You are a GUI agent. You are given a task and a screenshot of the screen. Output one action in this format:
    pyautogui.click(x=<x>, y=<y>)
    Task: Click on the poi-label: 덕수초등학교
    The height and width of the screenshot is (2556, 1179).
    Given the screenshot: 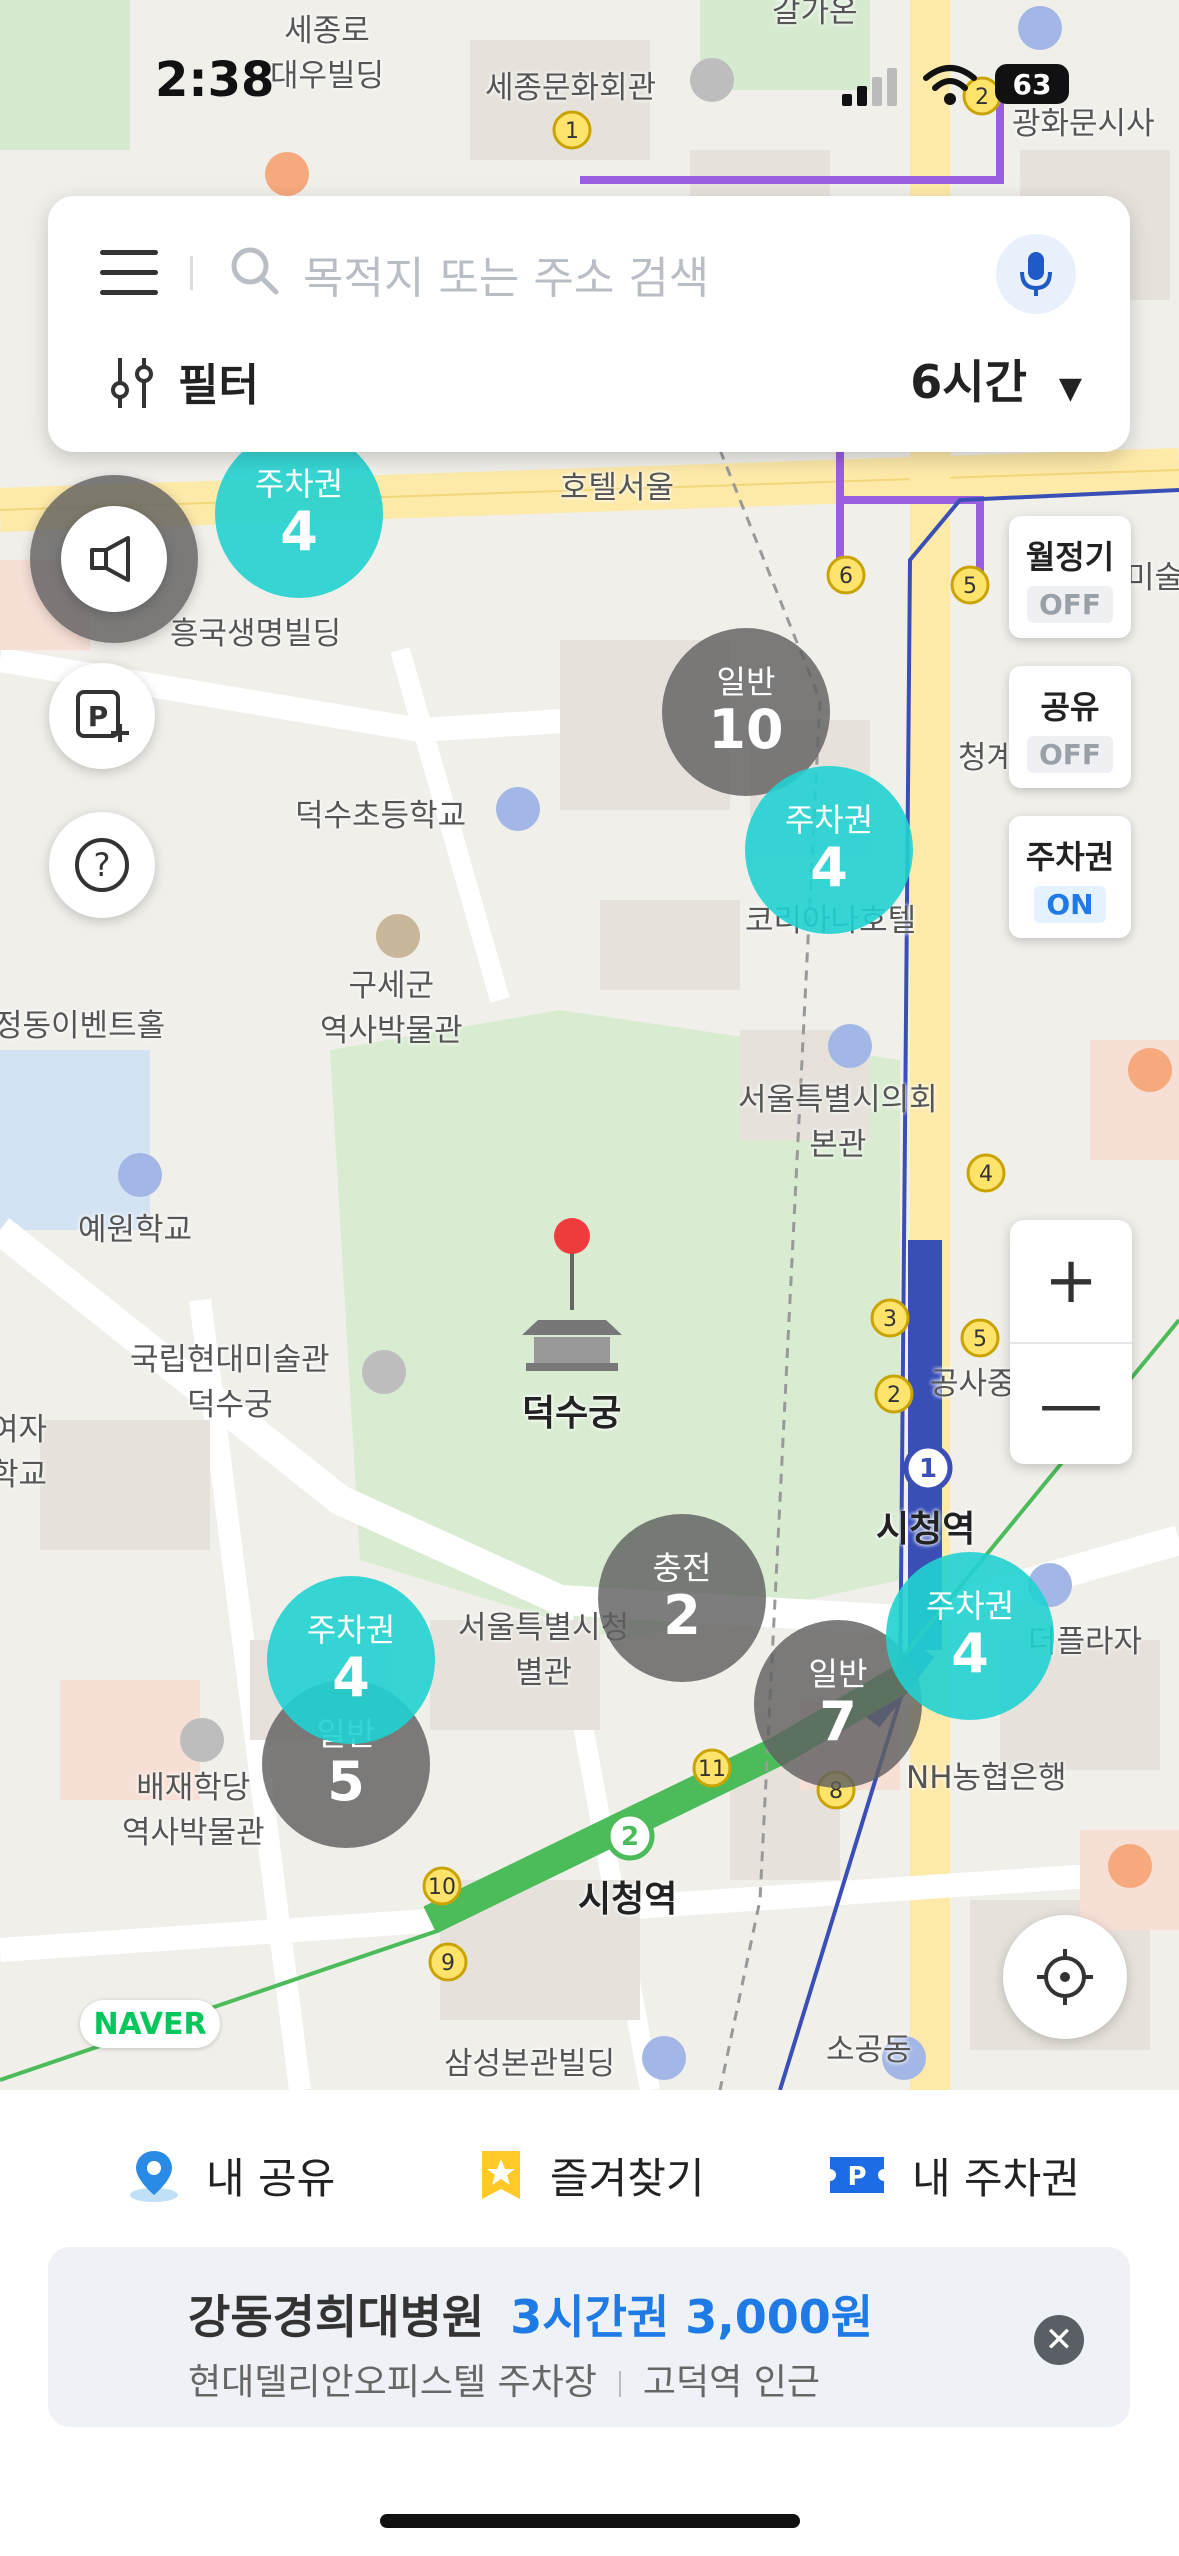 What is the action you would take?
    pyautogui.click(x=381, y=816)
    